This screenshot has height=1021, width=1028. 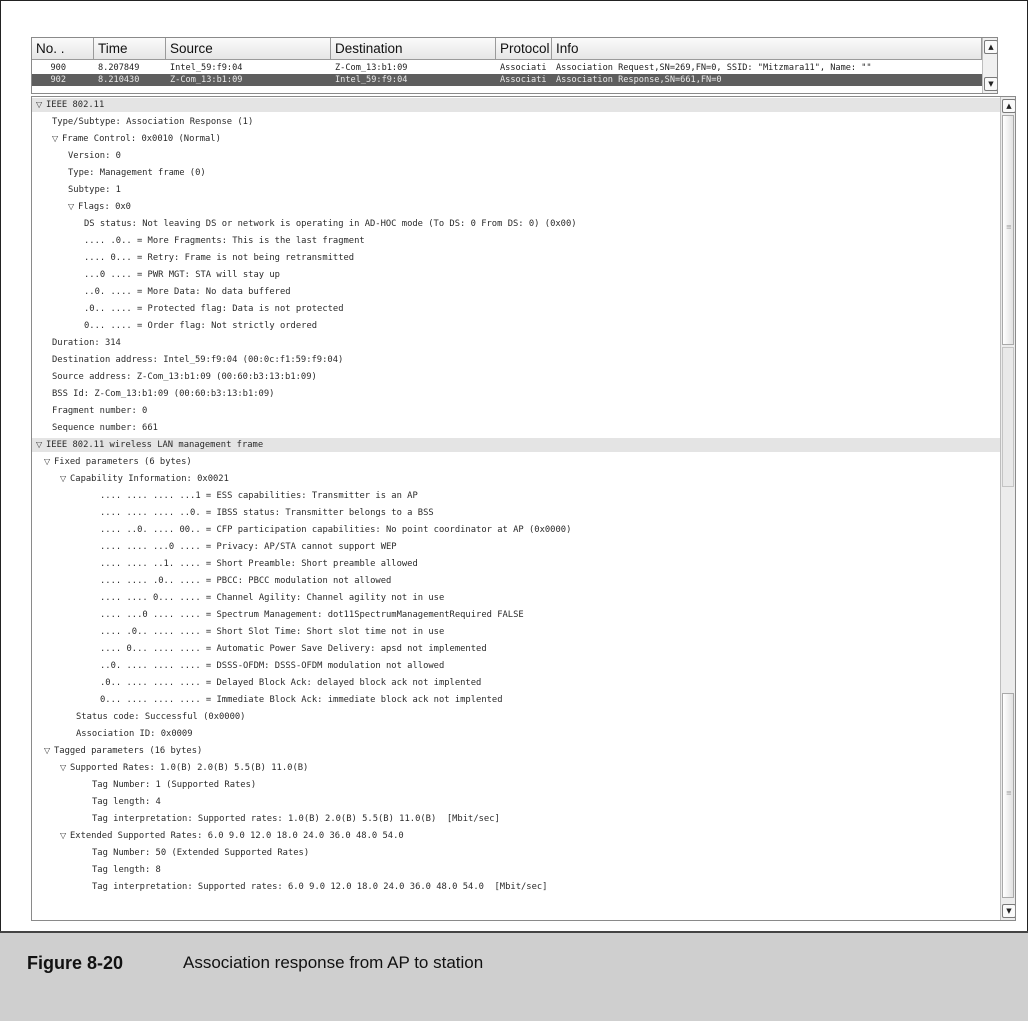 I want to click on column-header-info: Info, so click(x=767, y=49).